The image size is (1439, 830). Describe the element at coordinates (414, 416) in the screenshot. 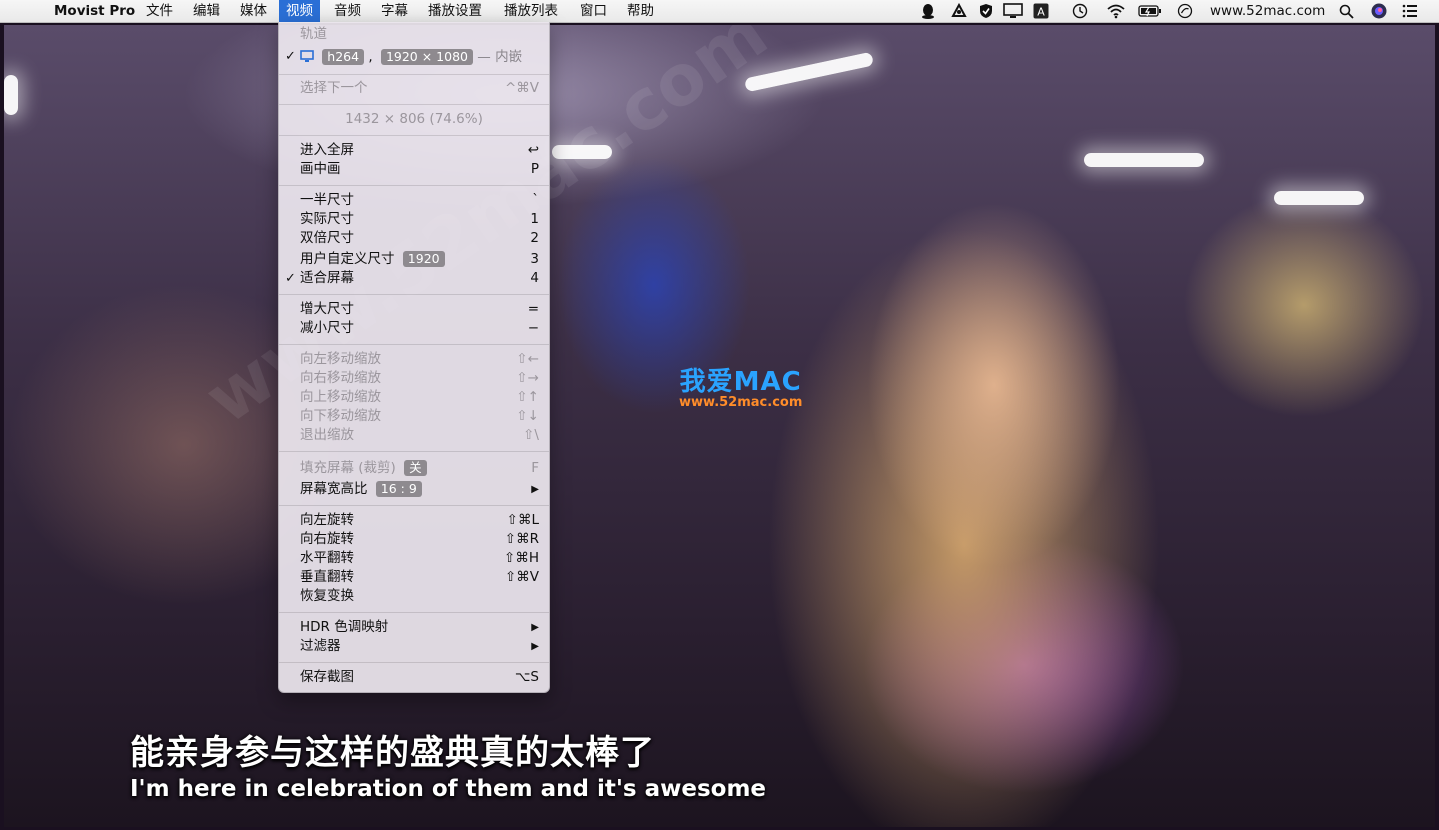

I see `menu-item-move-down: 向下移动缩放 ⇧↓` at that location.